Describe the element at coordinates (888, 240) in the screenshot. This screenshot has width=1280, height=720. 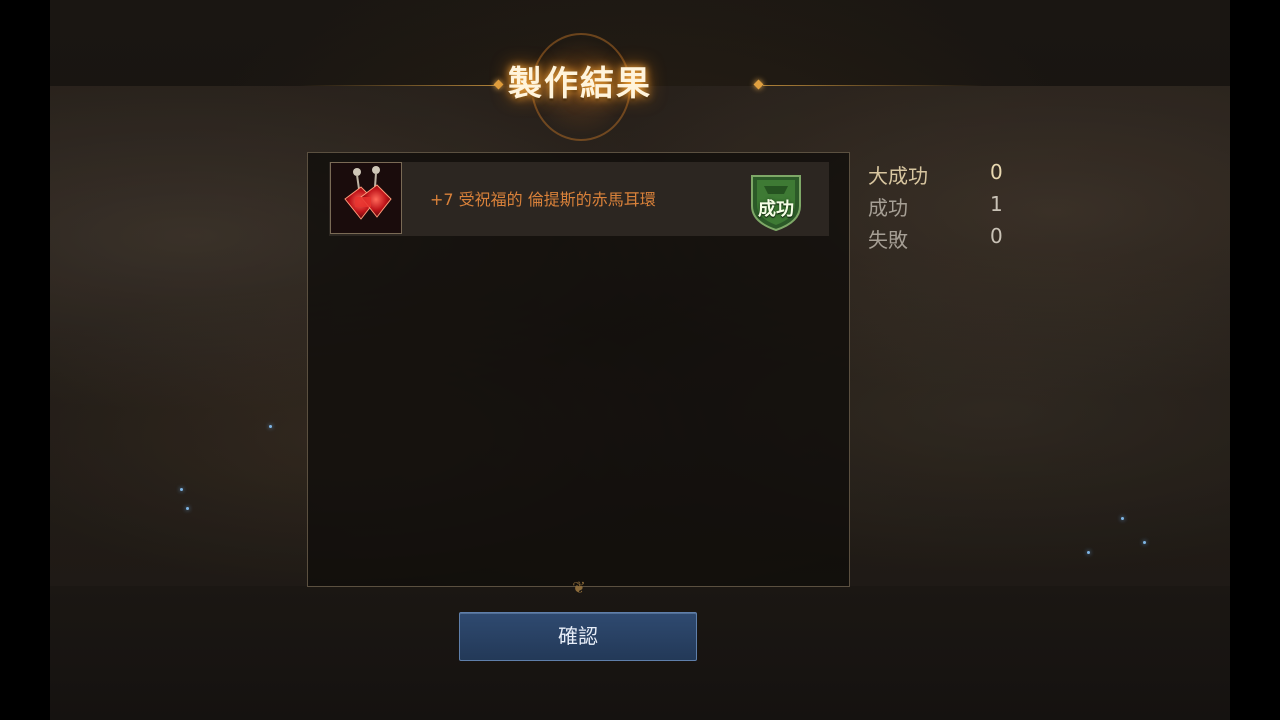
I see `fail-label: 失敗` at that location.